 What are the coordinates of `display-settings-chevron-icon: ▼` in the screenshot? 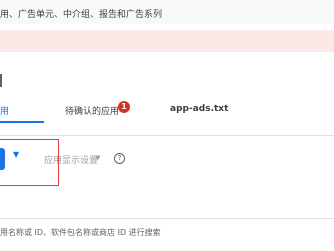 It's located at (97, 158).